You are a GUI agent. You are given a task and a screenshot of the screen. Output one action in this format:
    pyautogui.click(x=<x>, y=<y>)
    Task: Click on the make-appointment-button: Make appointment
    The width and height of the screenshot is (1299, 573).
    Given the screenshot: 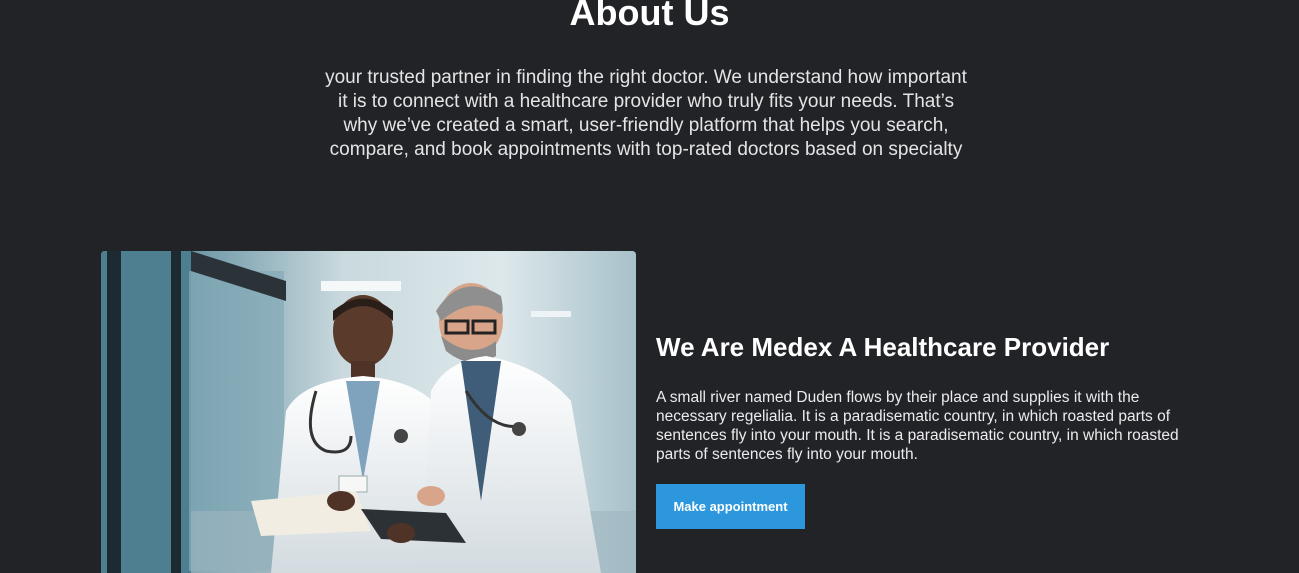 What is the action you would take?
    pyautogui.click(x=730, y=506)
    